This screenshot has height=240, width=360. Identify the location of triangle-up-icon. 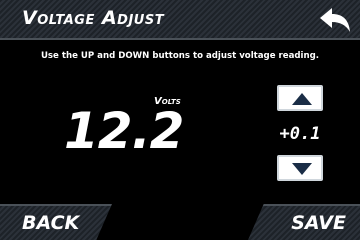
(302, 99).